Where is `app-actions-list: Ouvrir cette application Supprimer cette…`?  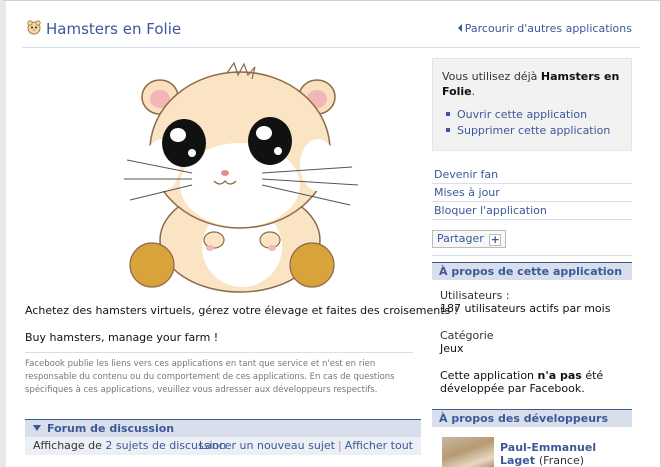
app-actions-list: Ouvrir cette application Supprimer cette… is located at coordinates (532, 122).